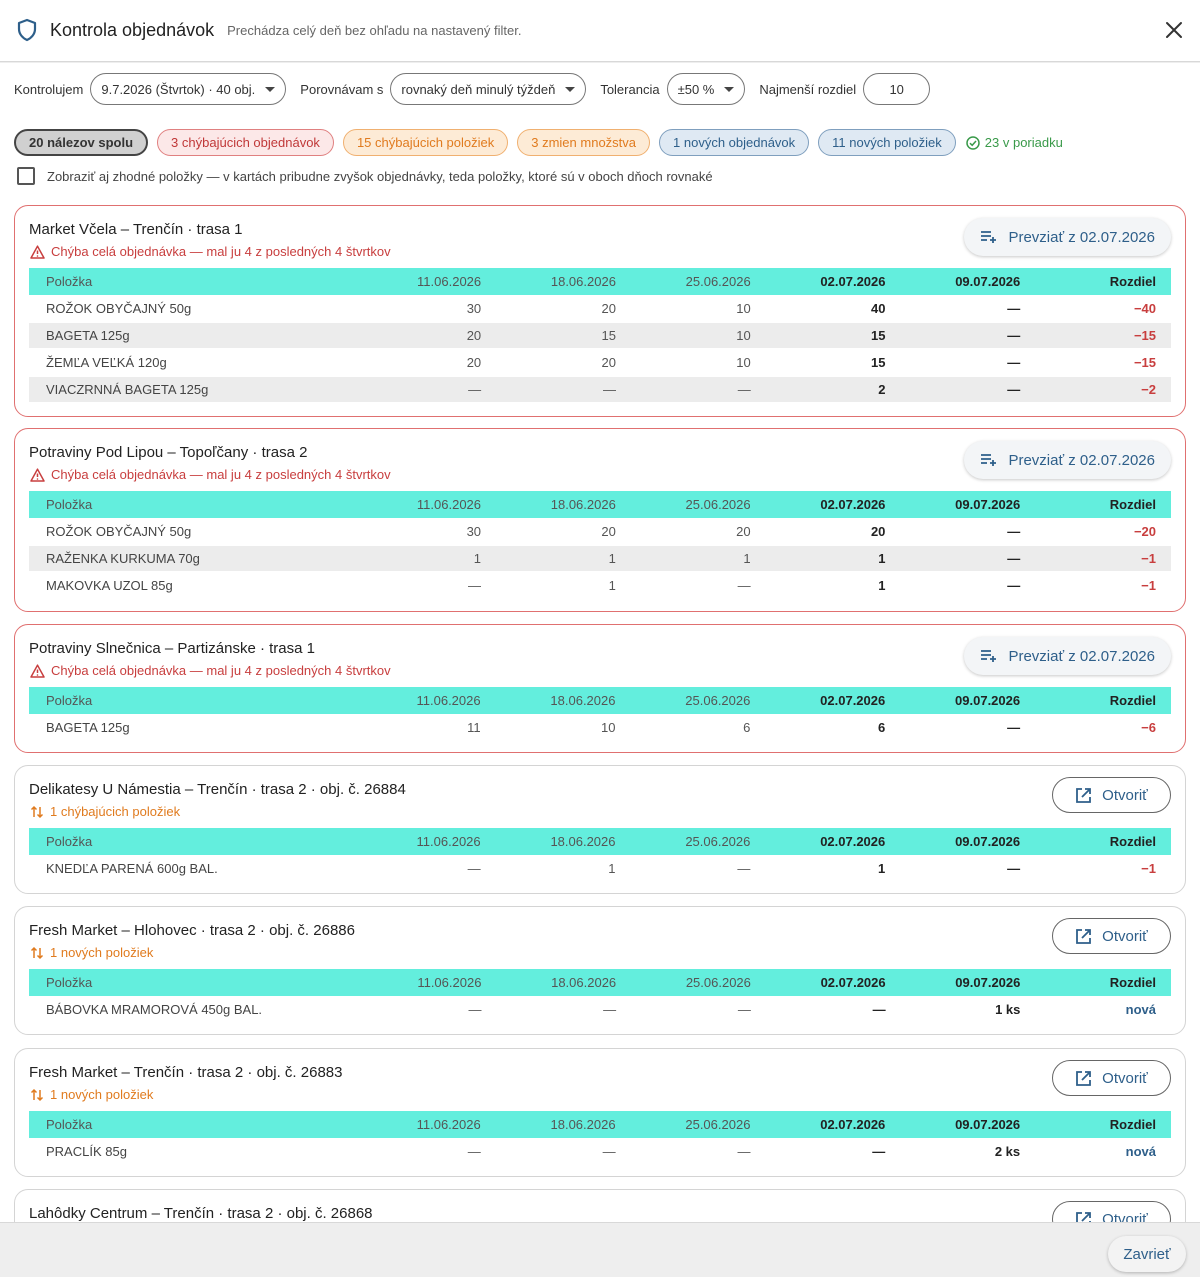 This screenshot has width=1200, height=1277. I want to click on open-external-icon, so click(1084, 936).